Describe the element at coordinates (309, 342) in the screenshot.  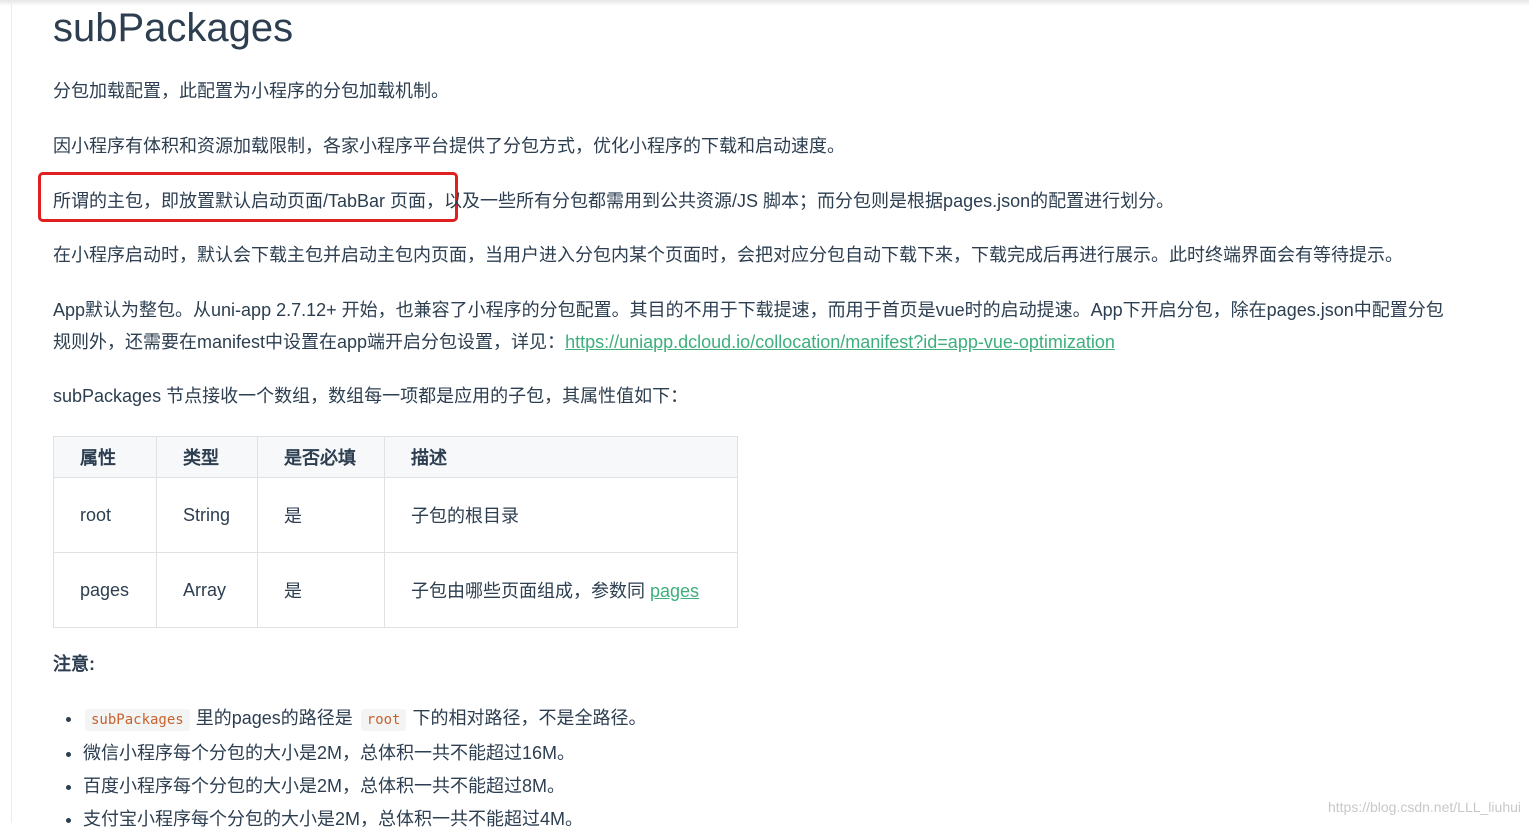
I see `paragraph-app-text: 规则外，还需要在manifest中设置在app端开启分包设置，详见：` at that location.